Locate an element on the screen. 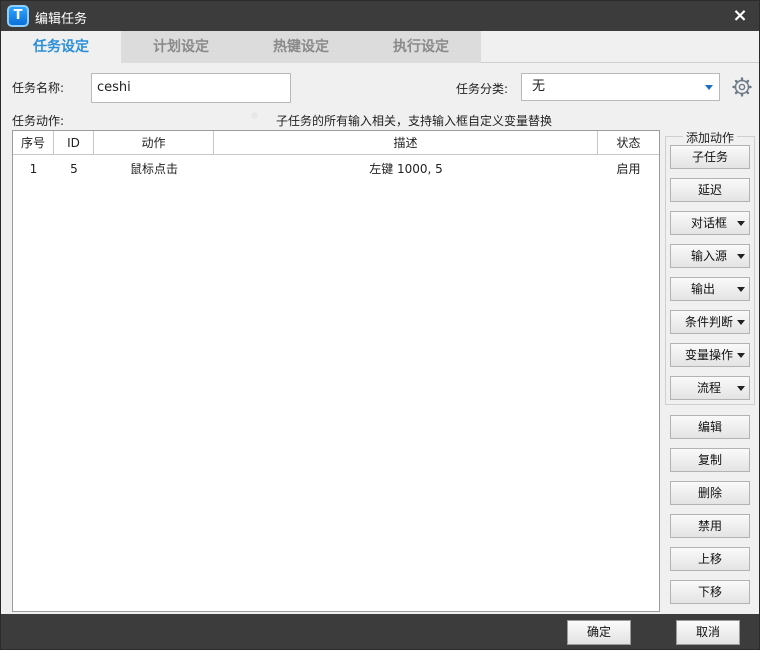  add-flow-label: 流程 is located at coordinates (709, 388).